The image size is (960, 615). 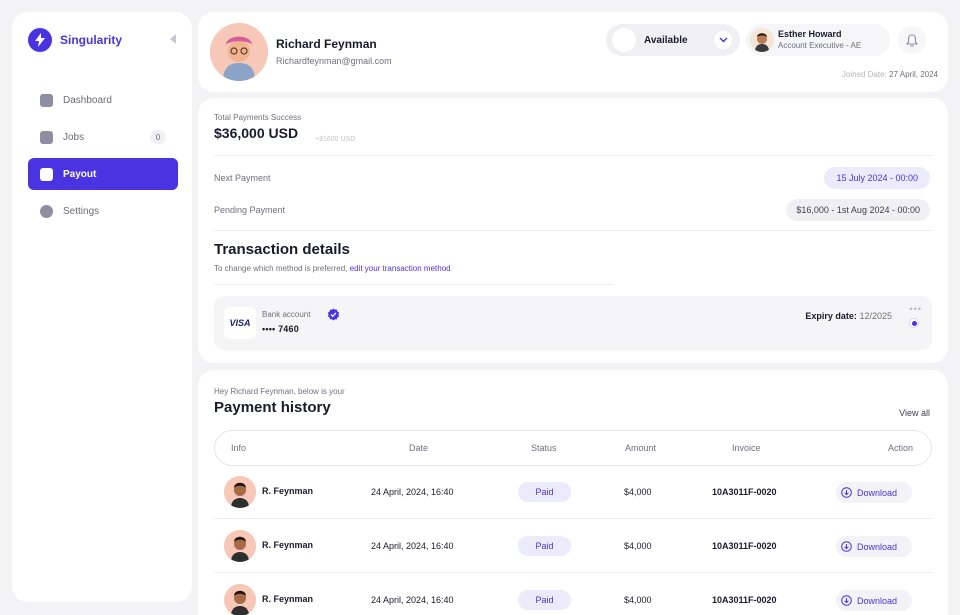 What do you see at coordinates (818, 40) in the screenshot?
I see `account-manager: Esther Howard Account Executive - AE` at bounding box center [818, 40].